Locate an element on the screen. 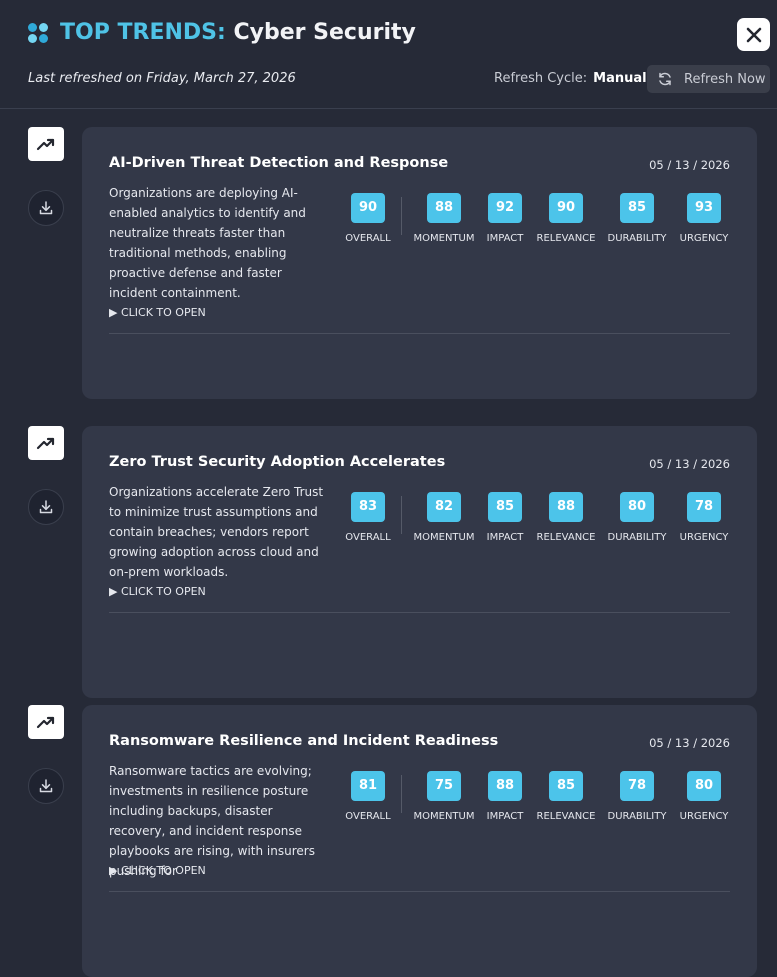  trend-title: Zero Trust Security Adoption Accelerates is located at coordinates (277, 462).